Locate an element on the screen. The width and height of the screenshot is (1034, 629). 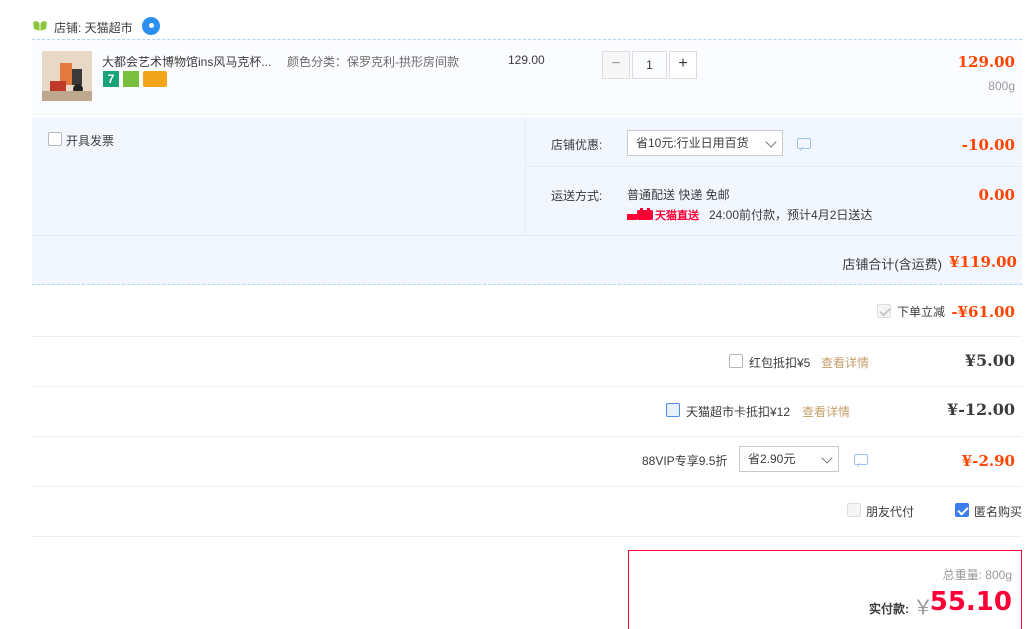
payment-summary: 总重量: 800g 实付款: ￥ 55.10 is located at coordinates (825, 589).